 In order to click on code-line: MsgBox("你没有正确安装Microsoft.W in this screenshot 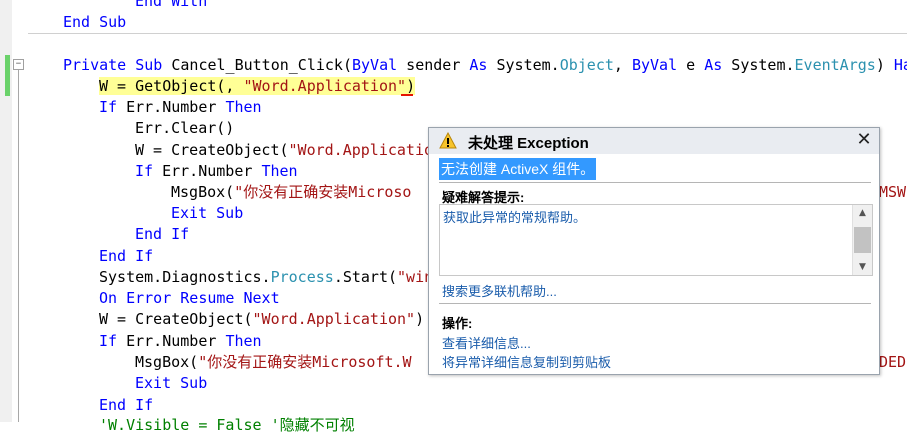, I will do `click(273, 362)`.